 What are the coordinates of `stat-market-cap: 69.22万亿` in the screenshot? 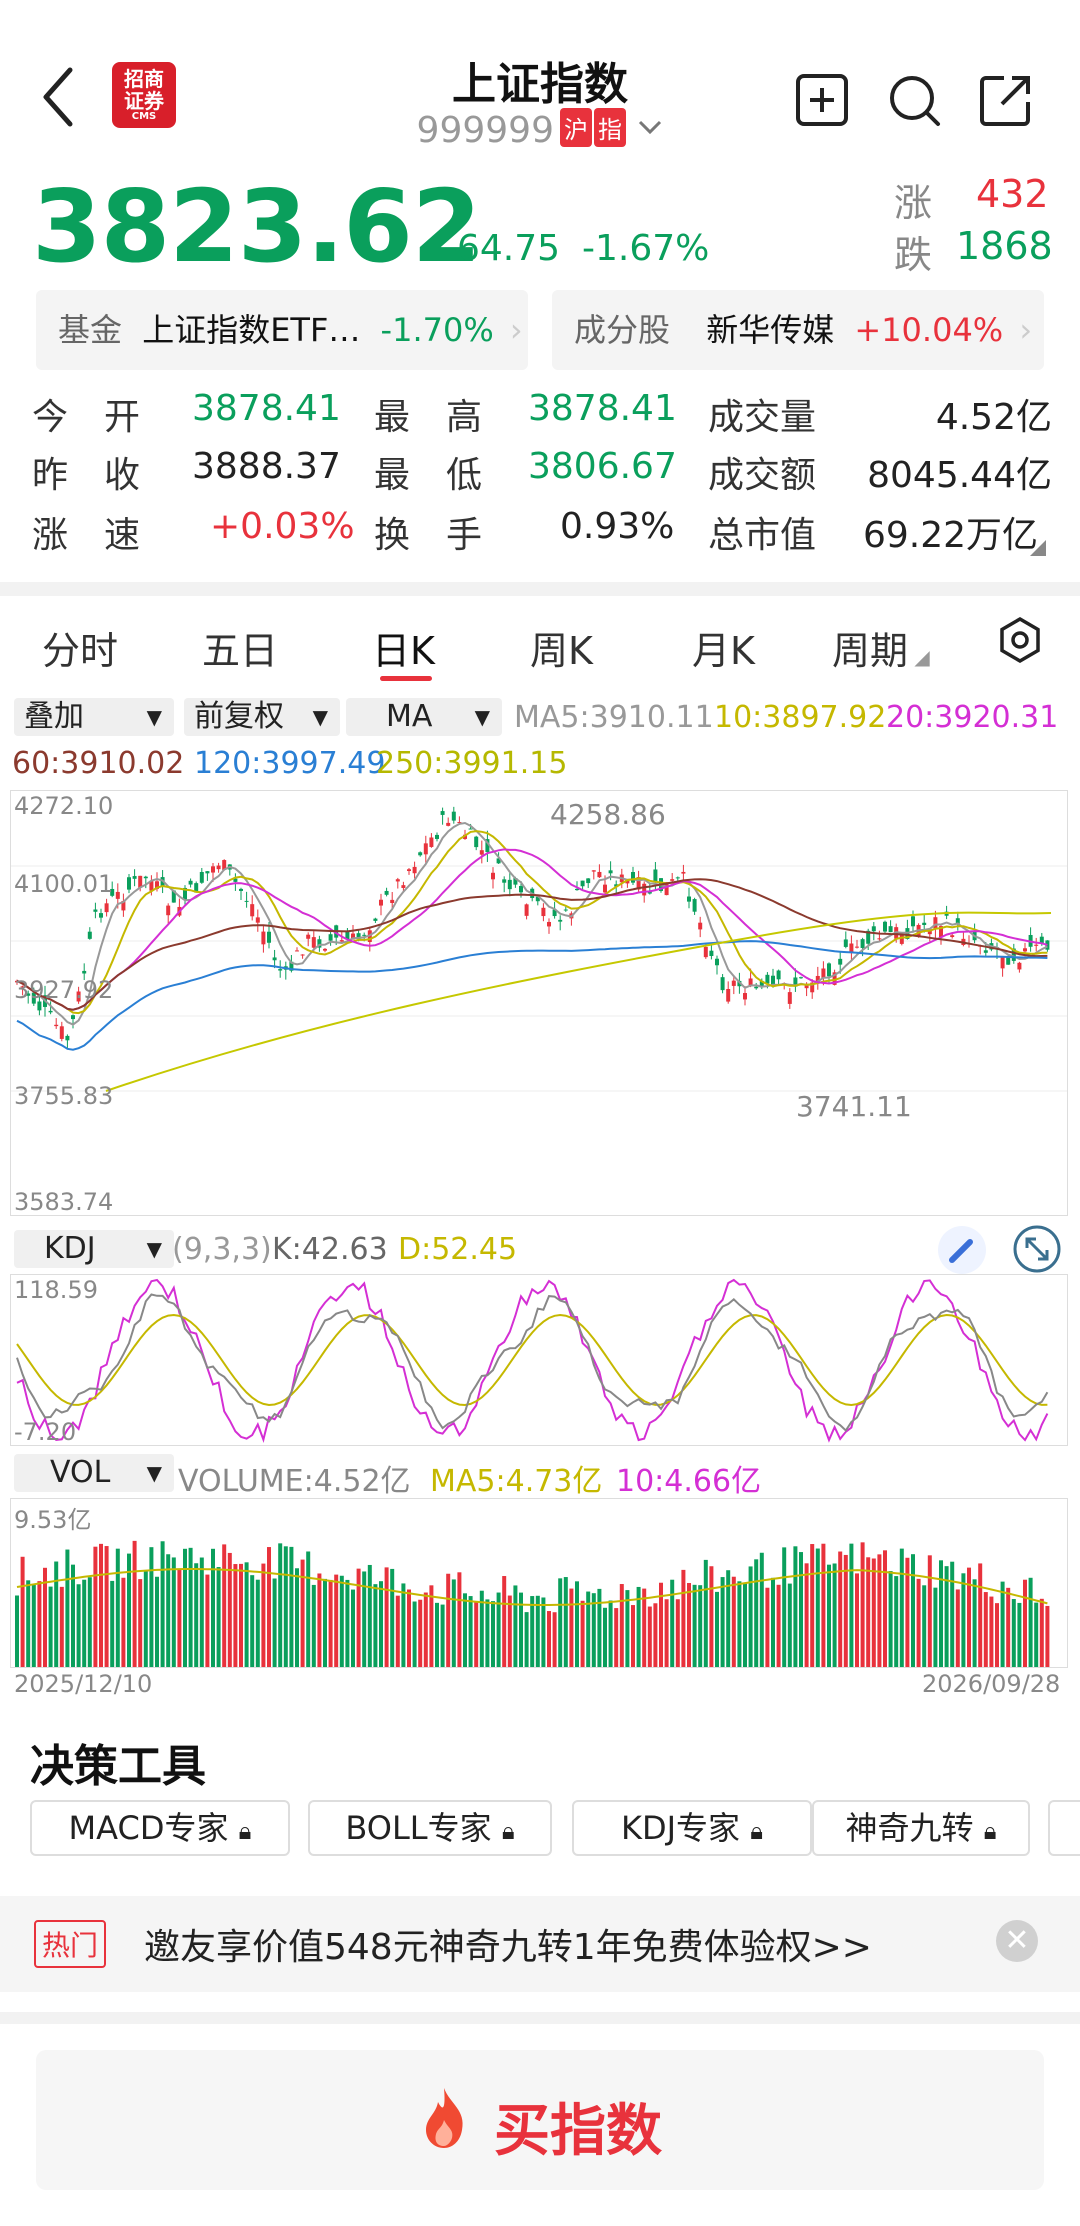 It's located at (950, 535).